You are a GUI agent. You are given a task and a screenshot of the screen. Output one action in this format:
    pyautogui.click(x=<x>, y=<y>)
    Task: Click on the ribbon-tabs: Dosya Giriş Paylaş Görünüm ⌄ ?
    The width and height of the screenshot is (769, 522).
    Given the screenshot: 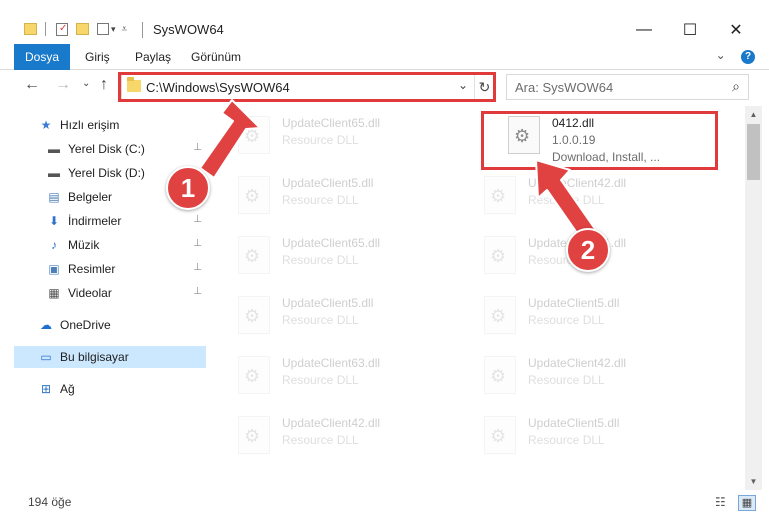 What is the action you would take?
    pyautogui.click(x=384, y=57)
    